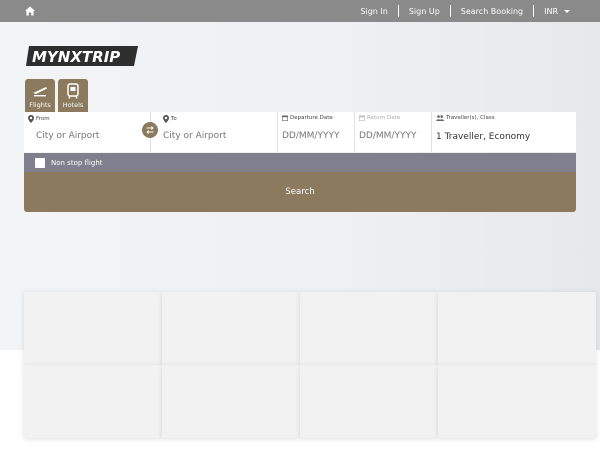  I want to click on return-date-input, so click(394, 136).